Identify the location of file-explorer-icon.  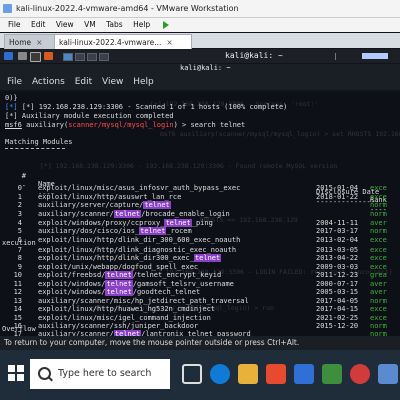
(248, 374).